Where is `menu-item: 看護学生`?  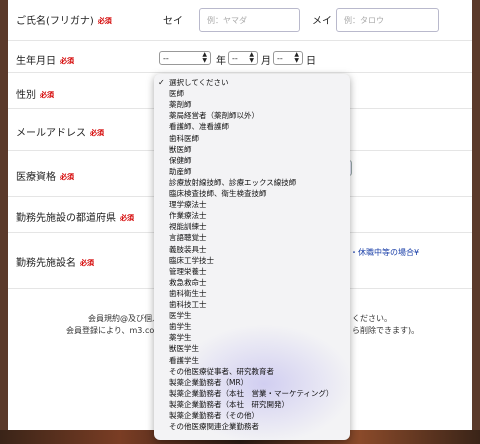 menu-item: 看護学生 is located at coordinates (184, 361).